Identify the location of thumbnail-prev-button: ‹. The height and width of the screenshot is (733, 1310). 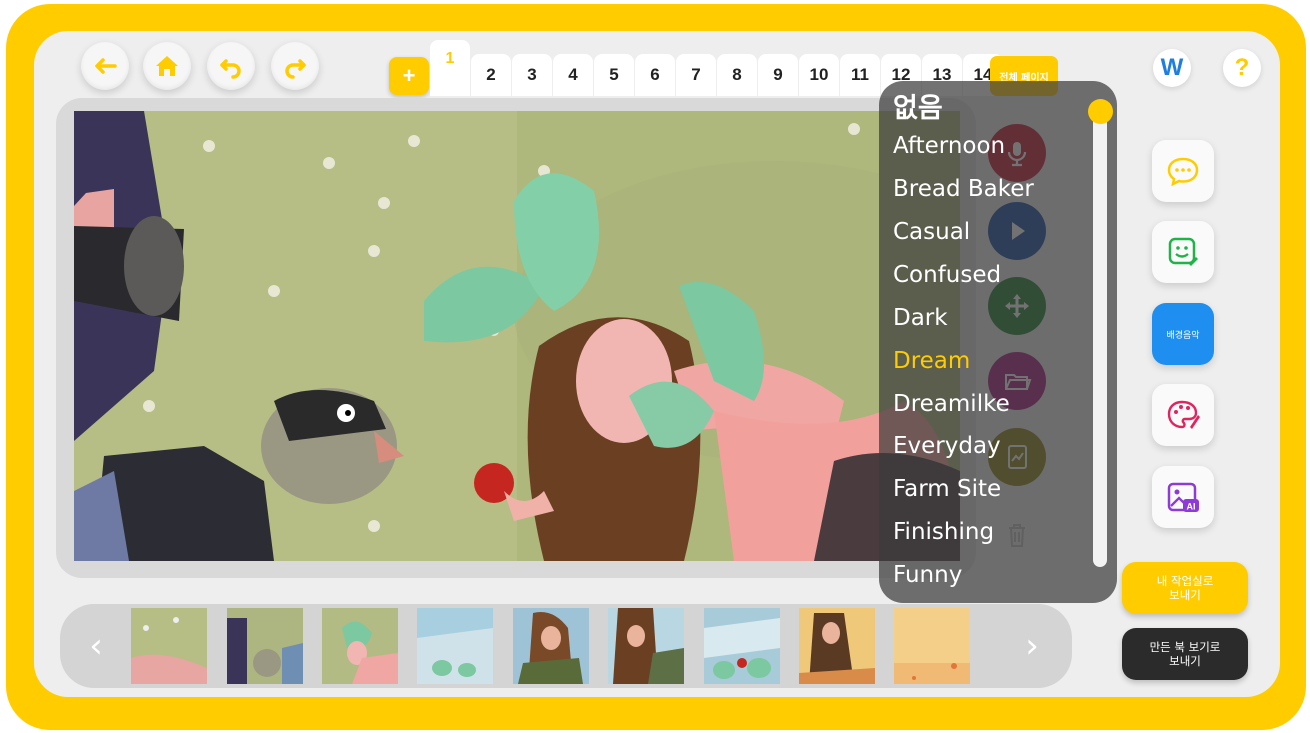
(96, 646).